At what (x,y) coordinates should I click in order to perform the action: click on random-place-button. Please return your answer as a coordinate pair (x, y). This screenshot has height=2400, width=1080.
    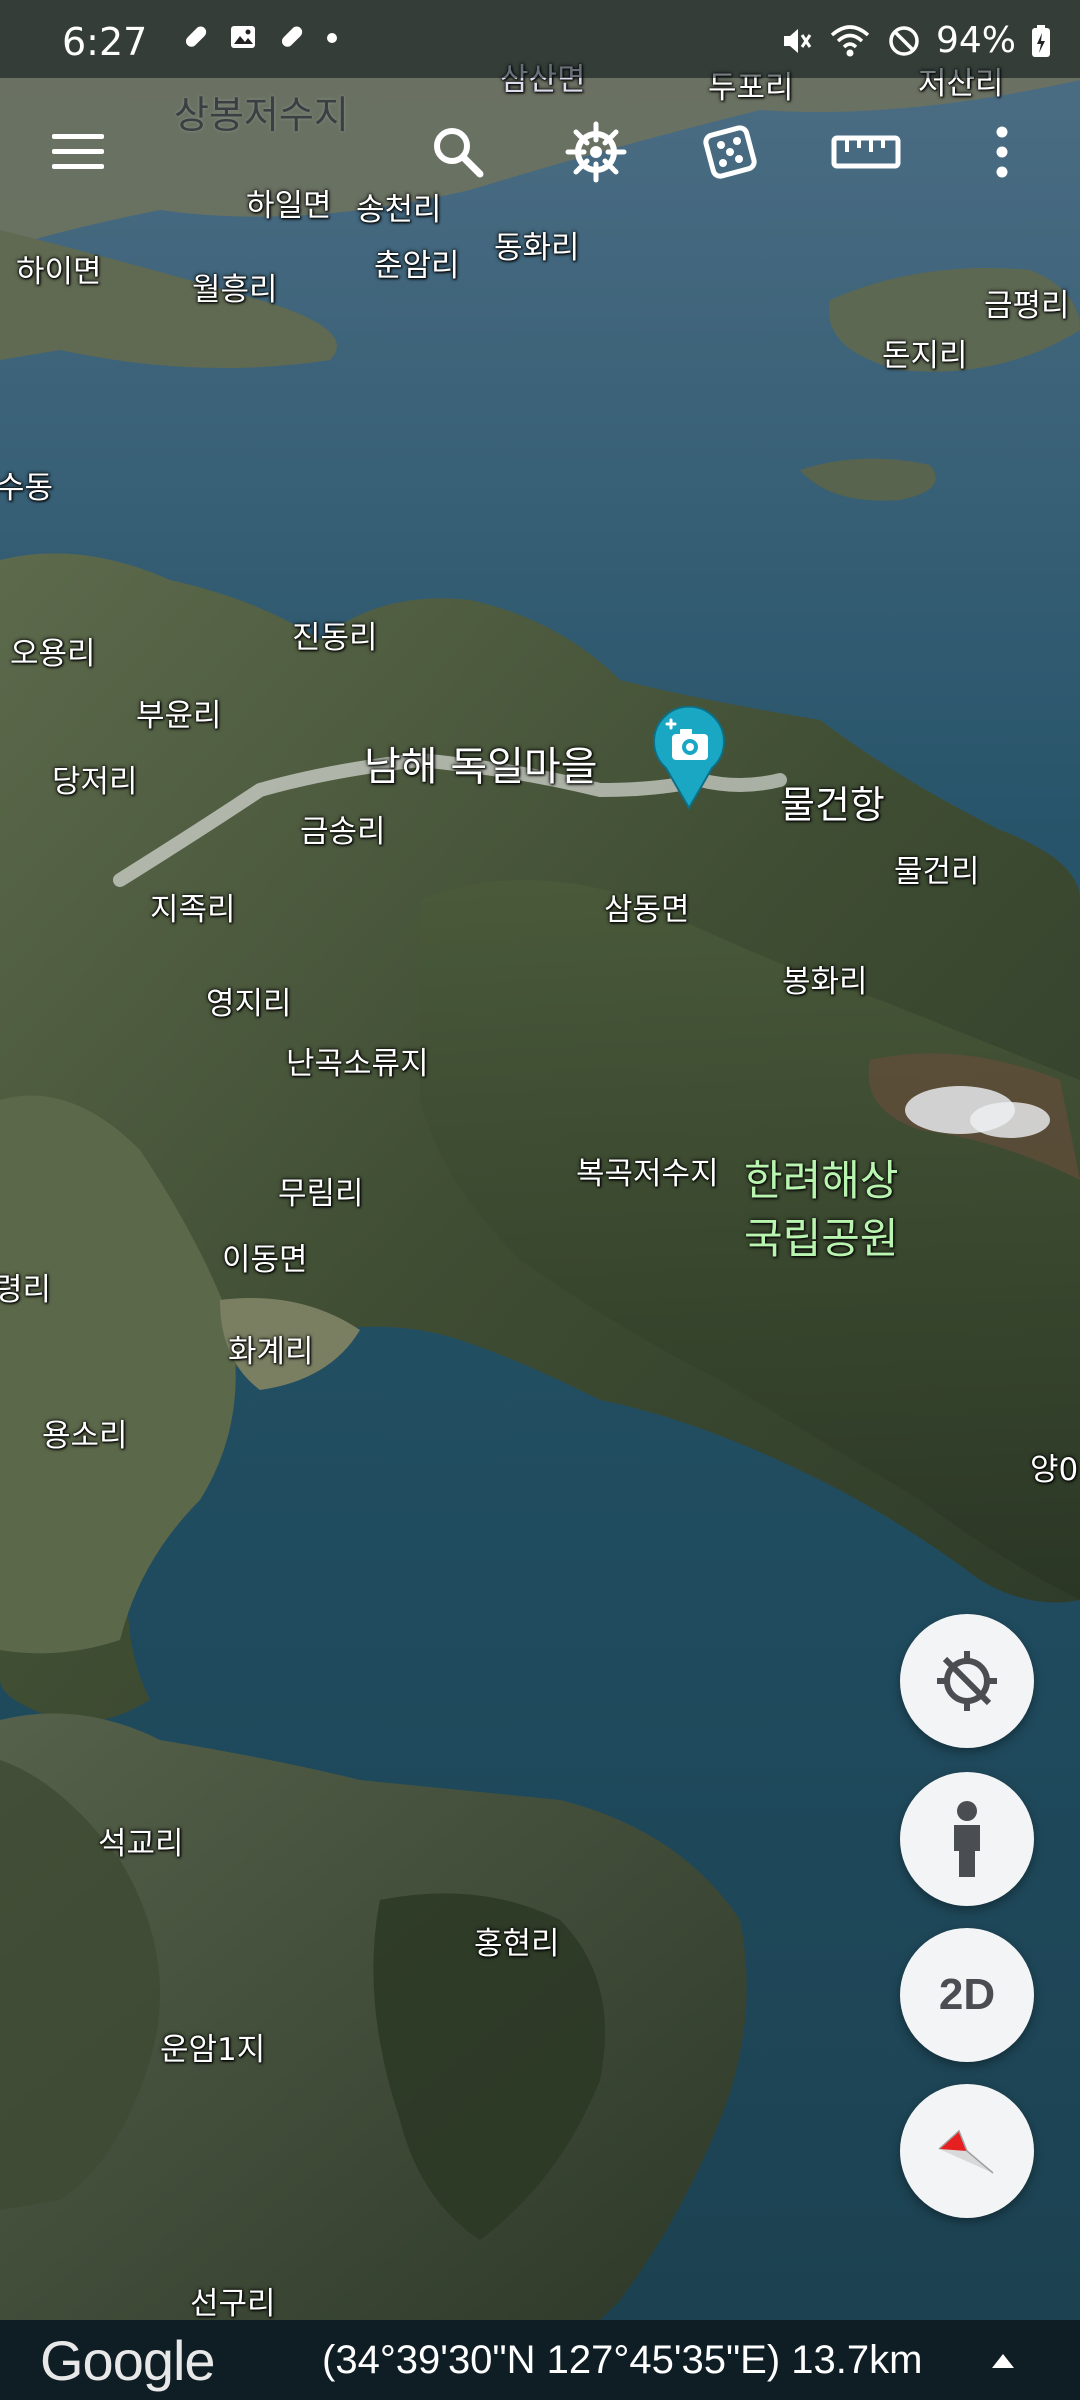
    Looking at the image, I should click on (730, 152).